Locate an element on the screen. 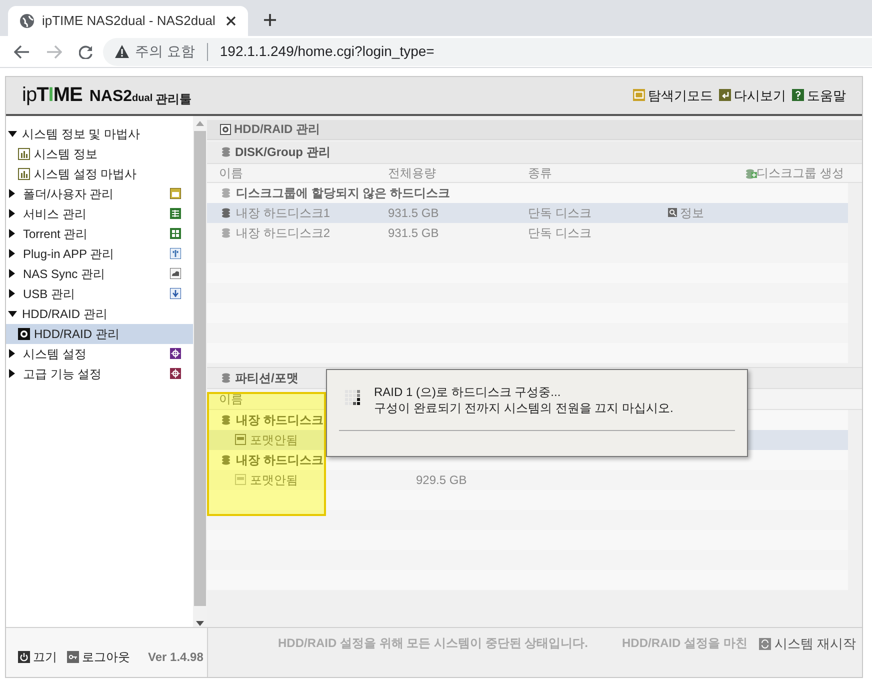 Image resolution: width=872 pixels, height=685 pixels. sidebar-item: Plug-in APP 관리 is located at coordinates (99, 254).